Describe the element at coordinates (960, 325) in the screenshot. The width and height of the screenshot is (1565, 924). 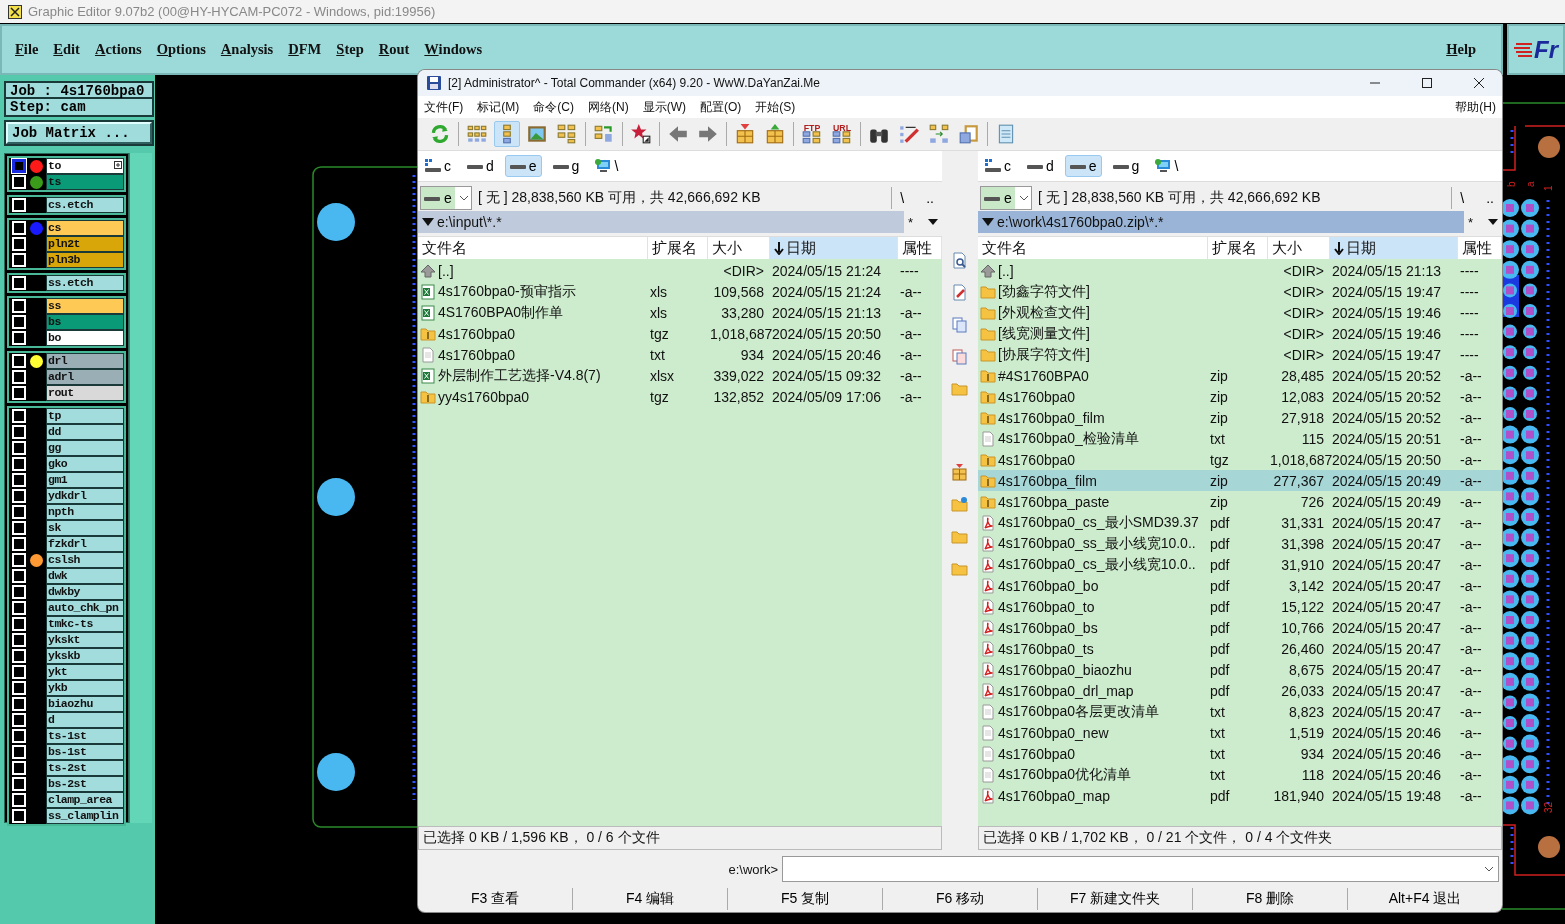
I see `copy-icon` at that location.